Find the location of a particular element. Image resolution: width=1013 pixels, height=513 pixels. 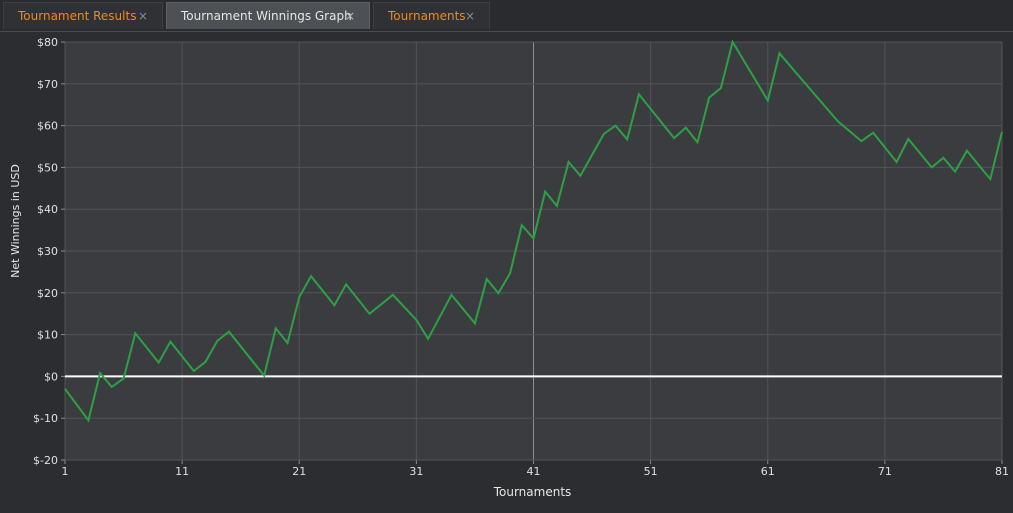

y-tick-label: $60 is located at coordinates (47, 126).